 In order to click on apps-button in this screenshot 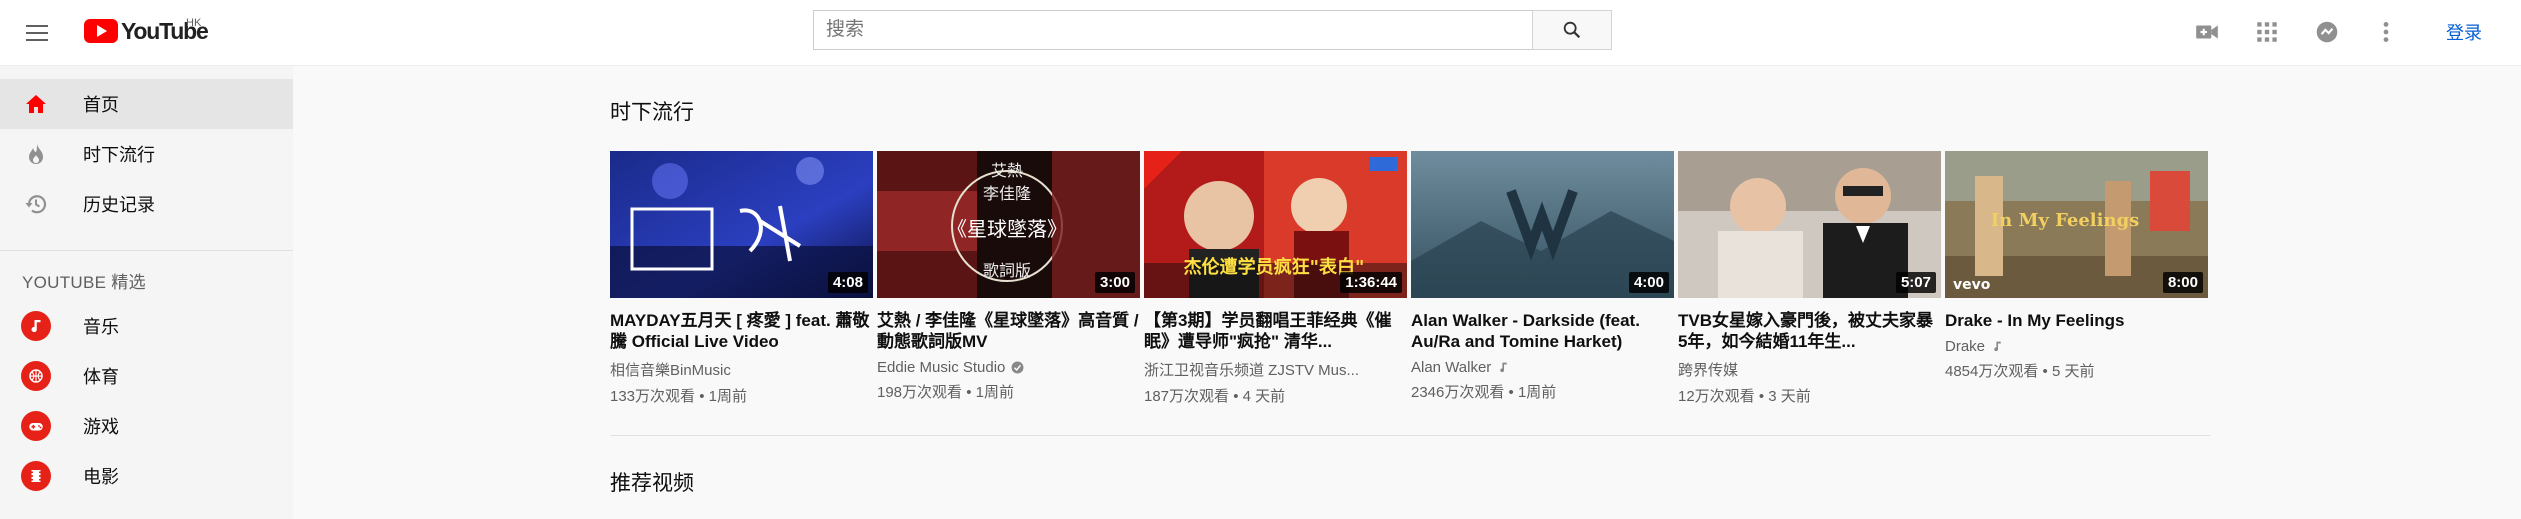, I will do `click(2267, 32)`.